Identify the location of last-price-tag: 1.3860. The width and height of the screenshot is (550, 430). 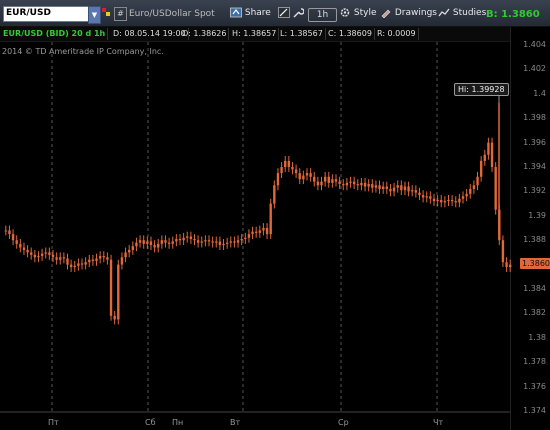
(535, 263).